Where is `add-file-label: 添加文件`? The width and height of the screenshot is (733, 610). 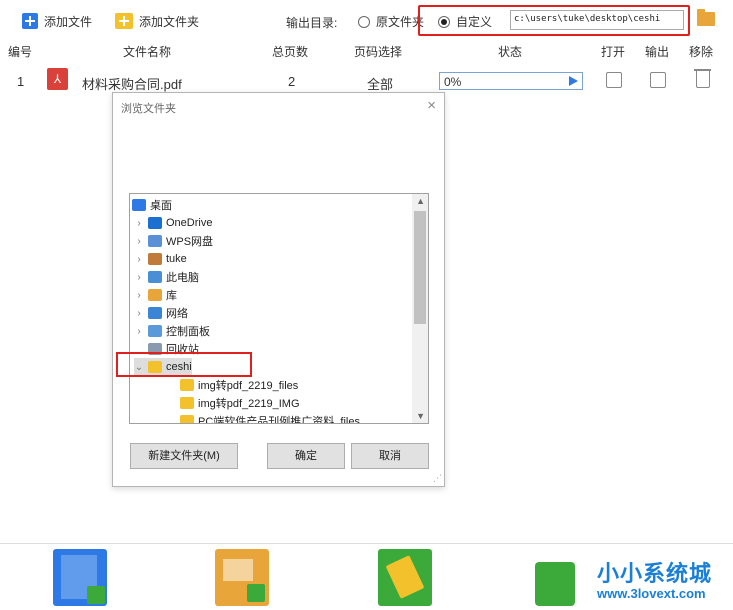
add-file-label: 添加文件 is located at coordinates (68, 21).